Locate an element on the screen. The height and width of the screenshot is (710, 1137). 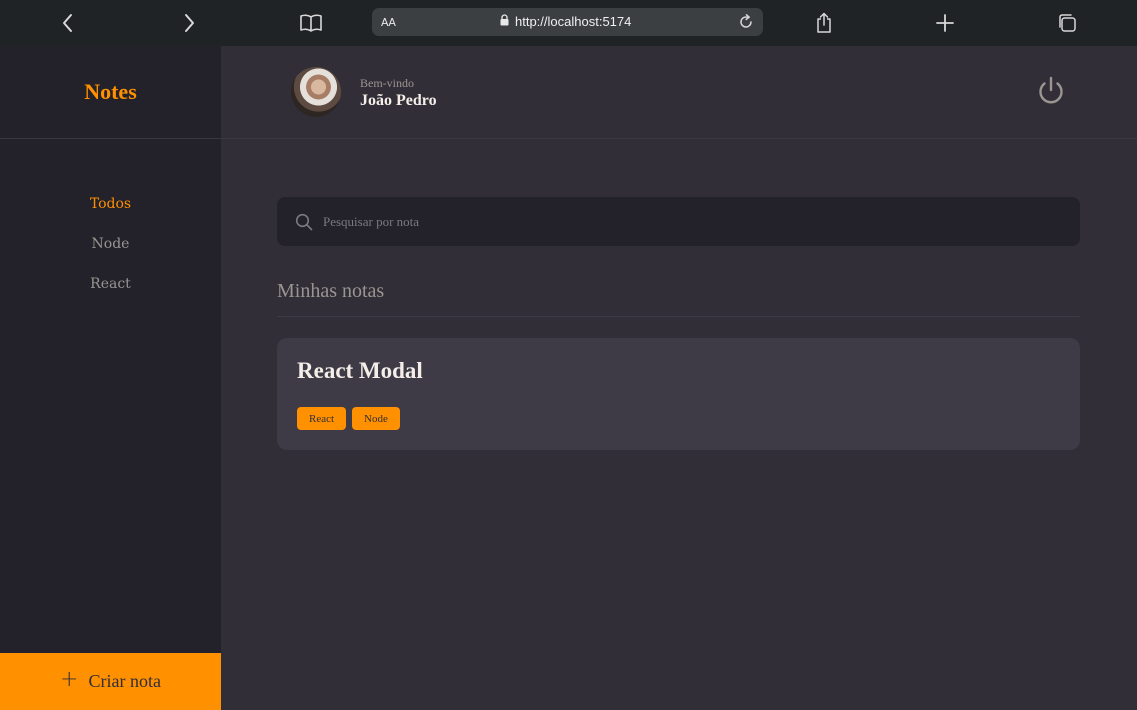
sidebar-item-todos: Todos is located at coordinates (110, 216).